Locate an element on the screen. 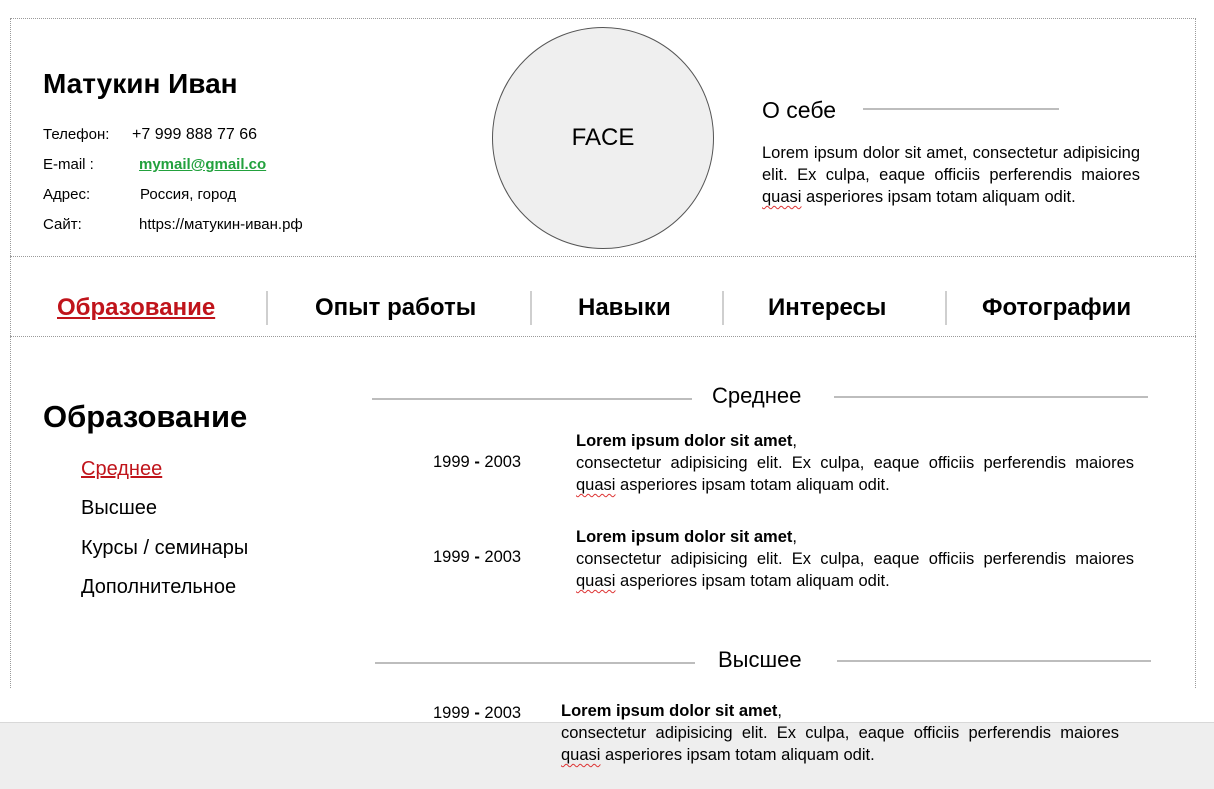  photo-placeholder: FACE is located at coordinates (603, 138).